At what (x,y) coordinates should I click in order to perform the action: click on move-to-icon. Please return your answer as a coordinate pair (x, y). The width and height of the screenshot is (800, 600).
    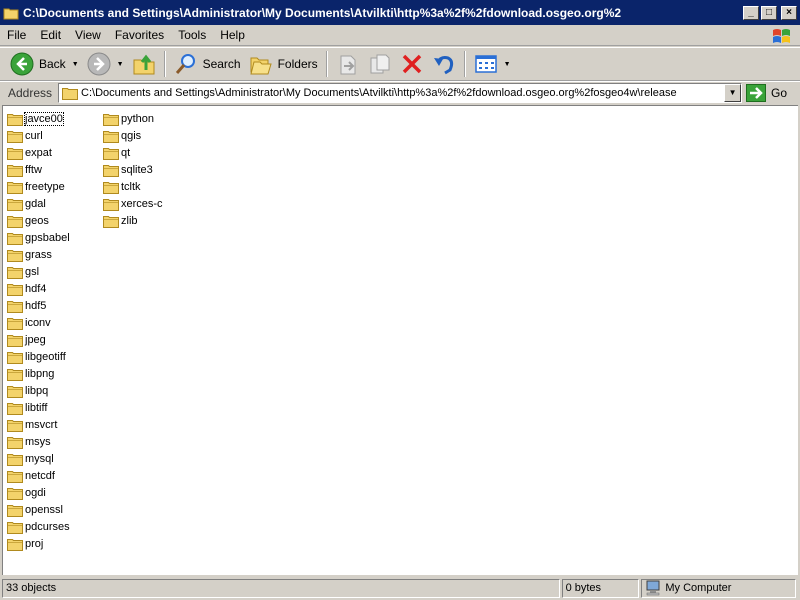
    Looking at the image, I should click on (348, 65).